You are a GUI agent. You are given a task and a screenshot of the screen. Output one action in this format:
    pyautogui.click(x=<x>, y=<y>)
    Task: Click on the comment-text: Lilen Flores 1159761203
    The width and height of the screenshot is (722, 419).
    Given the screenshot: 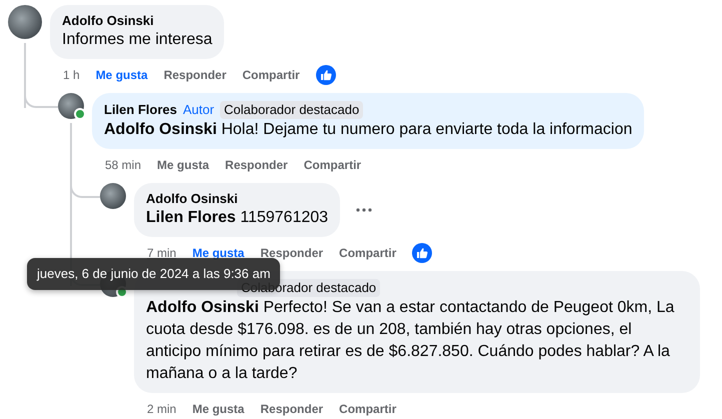 What is the action you would take?
    pyautogui.click(x=237, y=218)
    